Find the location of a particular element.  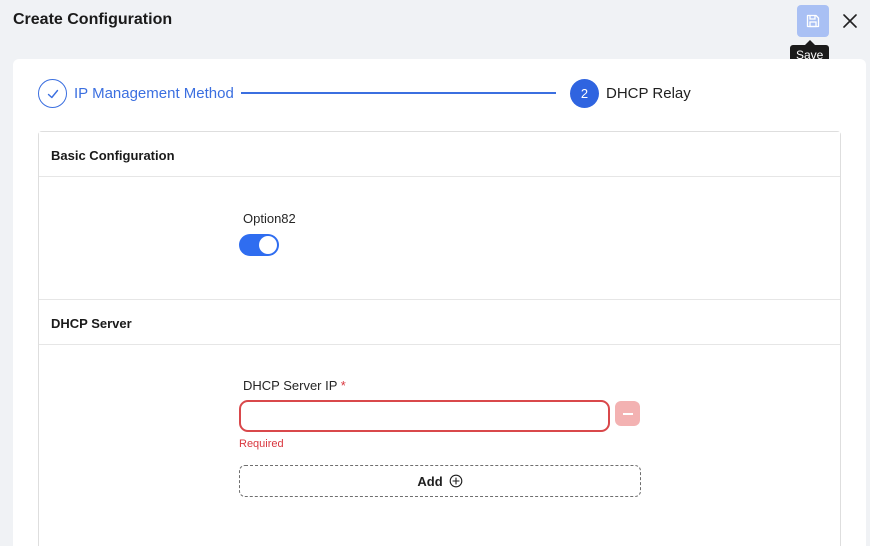

add-server-button: Add is located at coordinates (440, 481).